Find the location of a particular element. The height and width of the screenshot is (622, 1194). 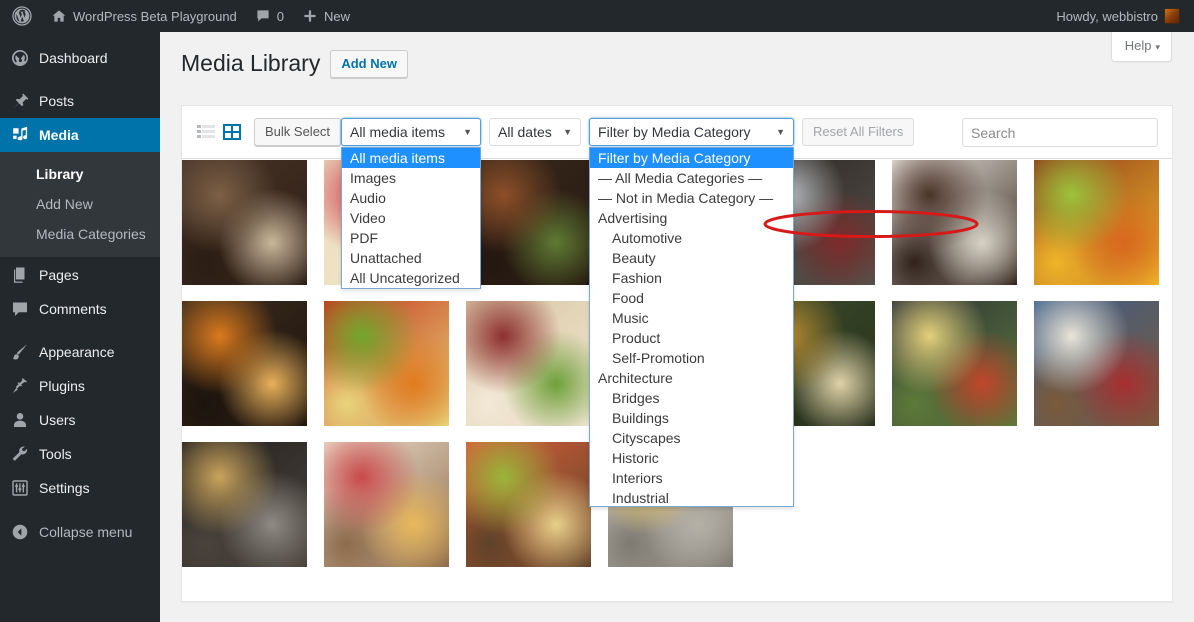

sidebar-item-label: Comments is located at coordinates (73, 309).